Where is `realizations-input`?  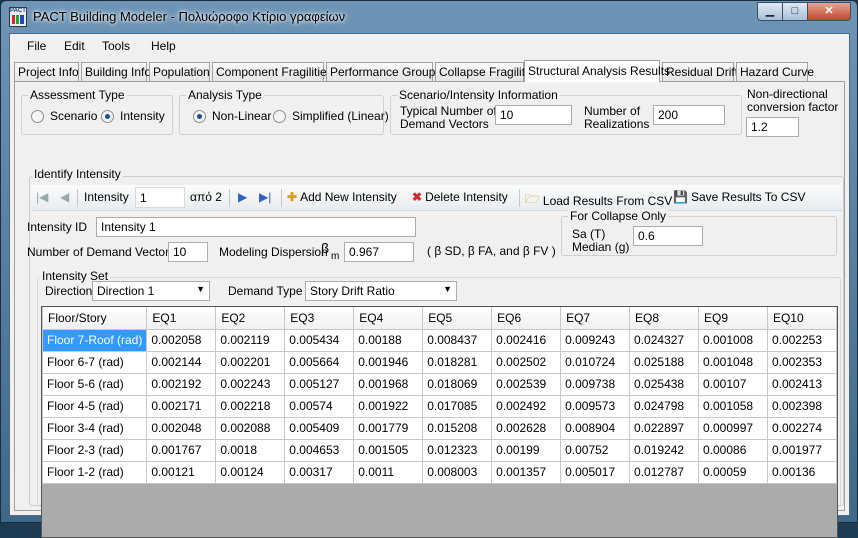
realizations-input is located at coordinates (689, 115).